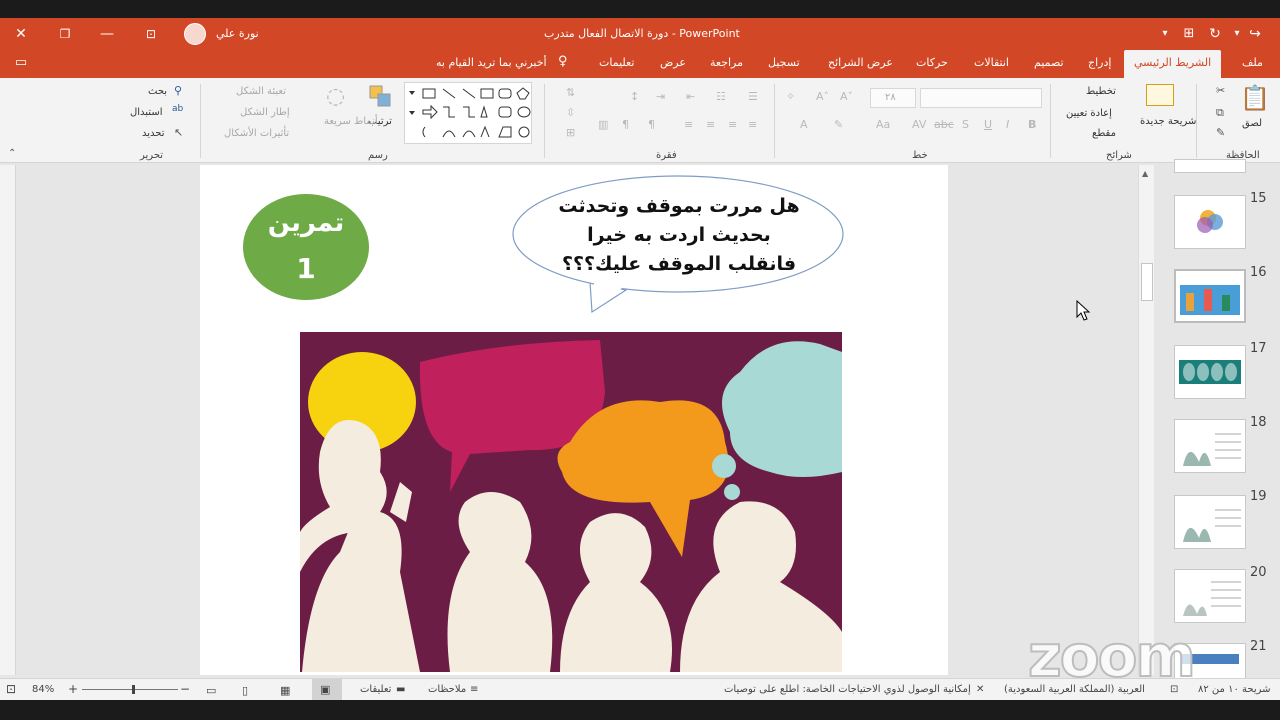 The image size is (1280, 720). I want to click on quick-styles-icon: ◌, so click(335, 96).